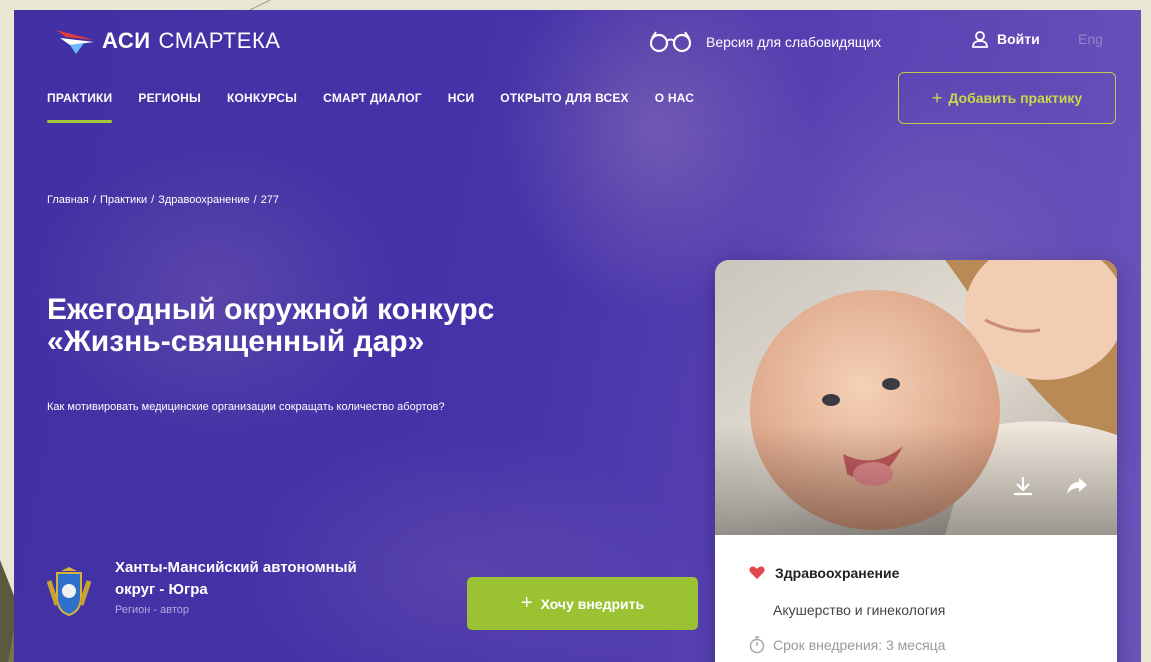 This screenshot has height=662, width=1151. Describe the element at coordinates (203, 200) in the screenshot. I see `breadcrumb-healthcare: Здравоохранение` at that location.